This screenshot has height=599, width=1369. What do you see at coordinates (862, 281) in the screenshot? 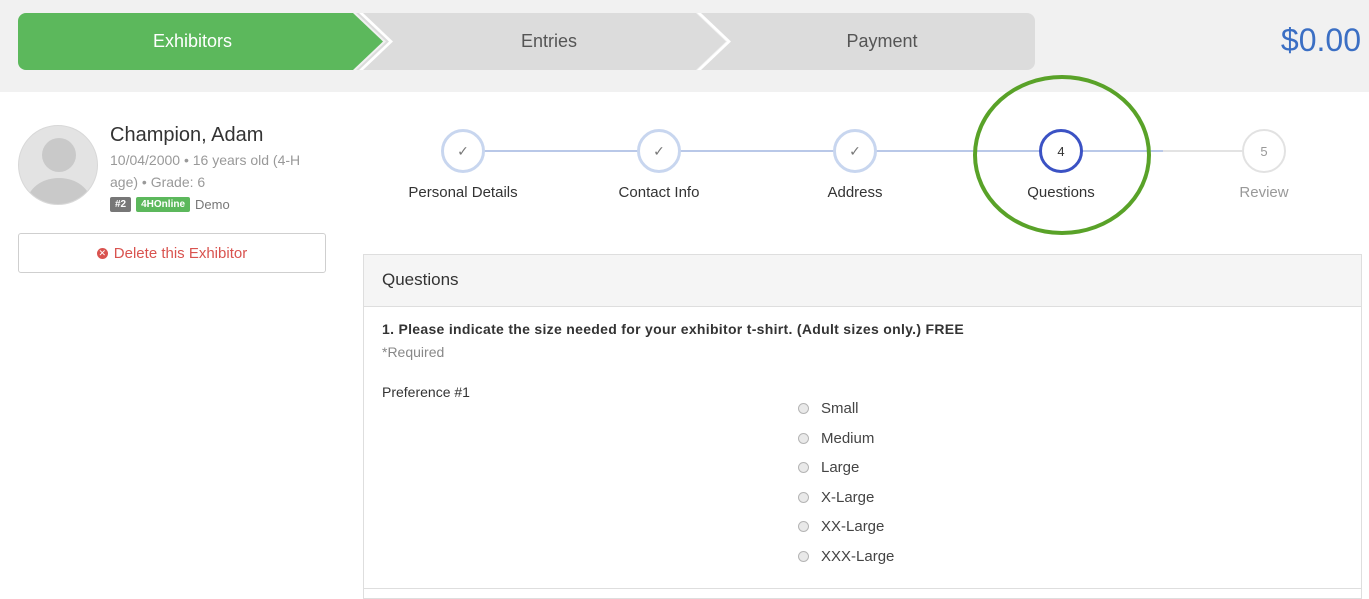
I see `panel-heading: Questions` at bounding box center [862, 281].